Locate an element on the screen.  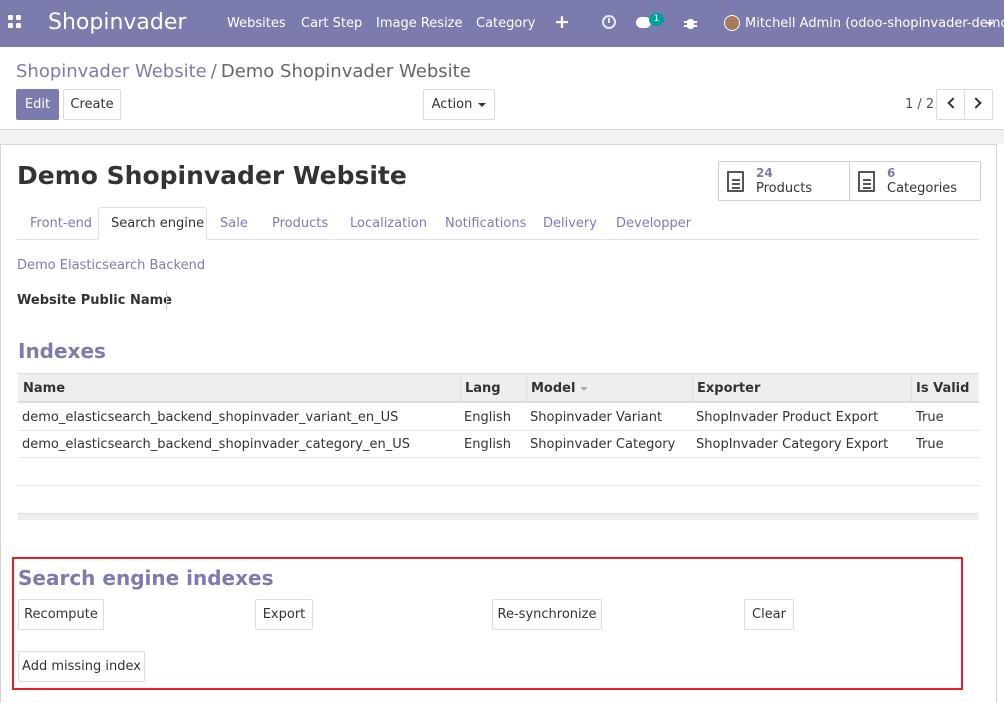
cell-model: Shopinvader Category is located at coordinates (603, 444).